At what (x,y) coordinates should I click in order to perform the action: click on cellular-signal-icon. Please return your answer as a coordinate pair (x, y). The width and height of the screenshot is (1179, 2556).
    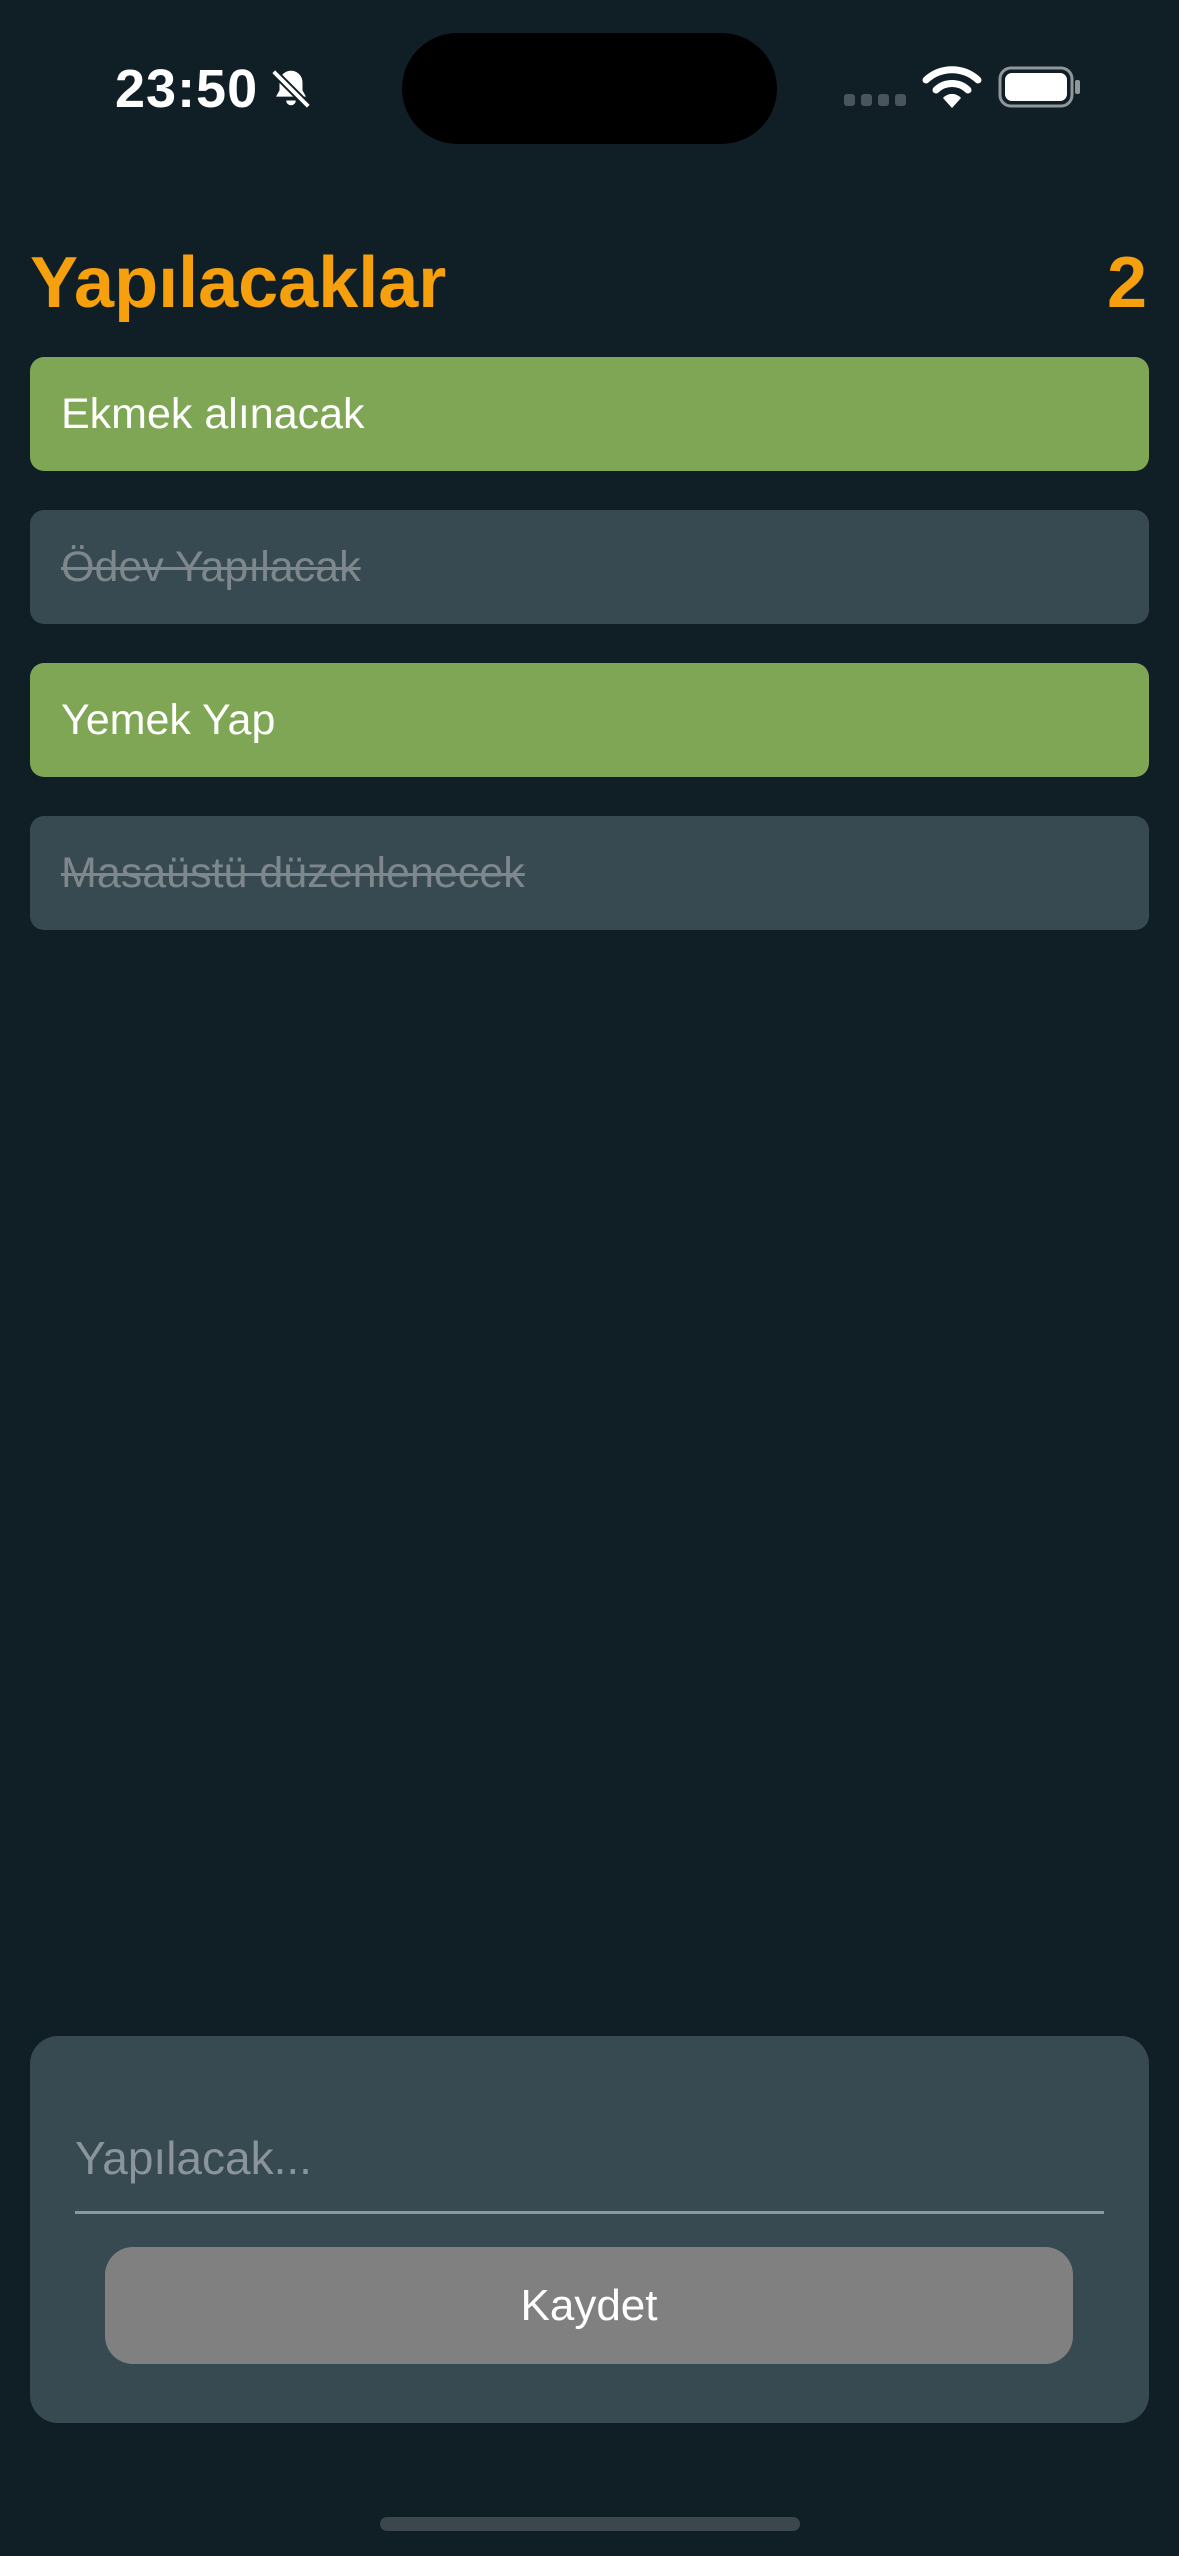
    Looking at the image, I should click on (875, 100).